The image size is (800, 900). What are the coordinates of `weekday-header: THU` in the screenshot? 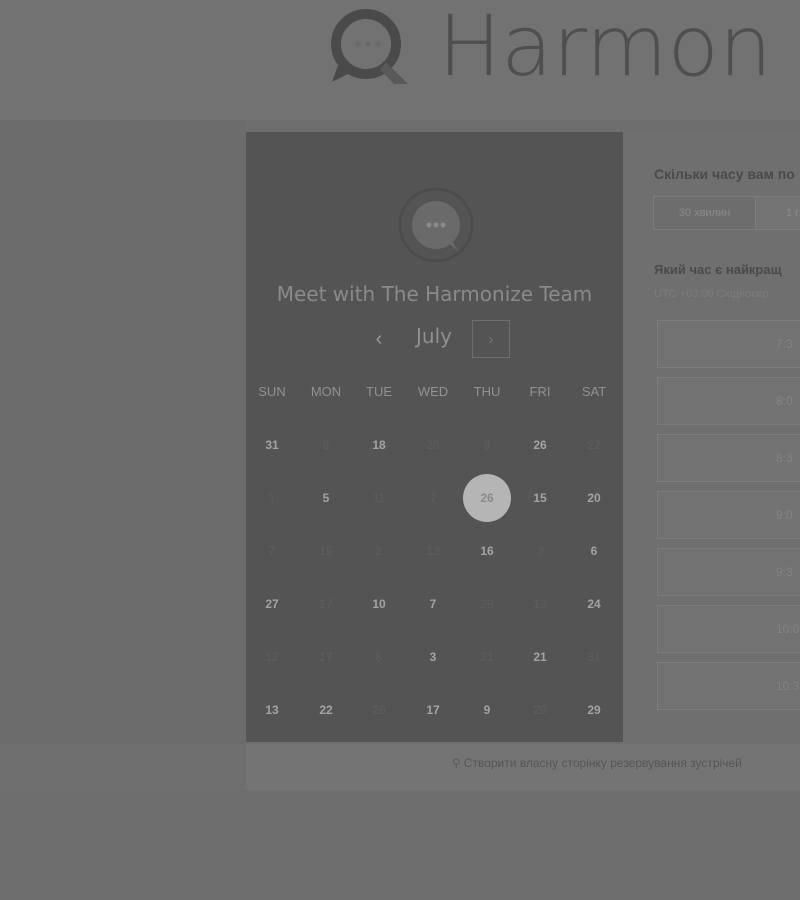 It's located at (487, 391).